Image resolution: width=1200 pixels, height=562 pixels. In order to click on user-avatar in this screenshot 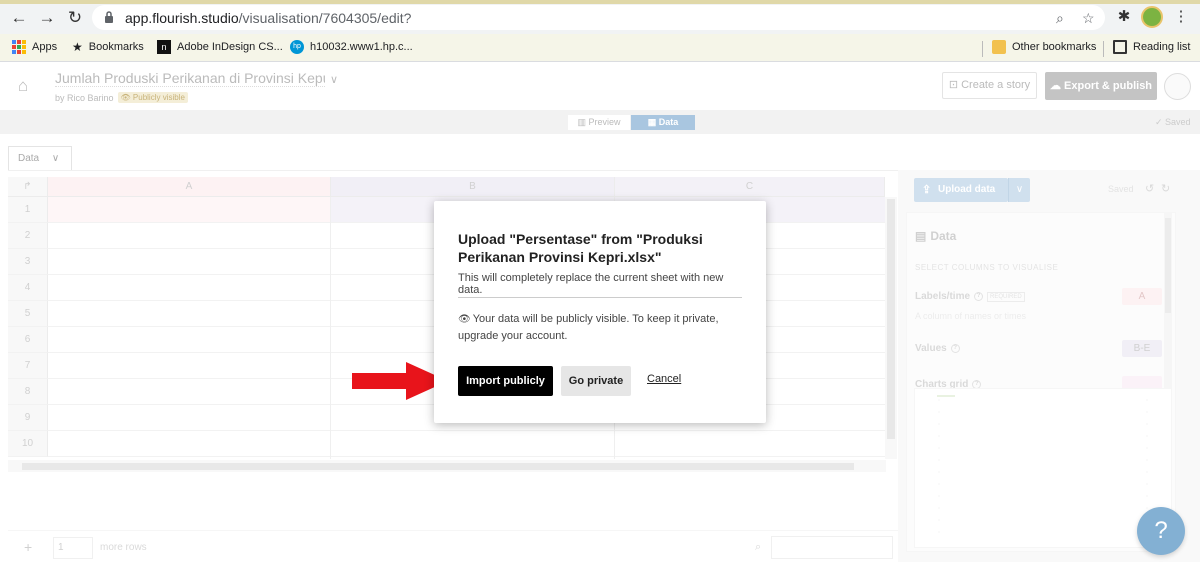, I will do `click(1177, 86)`.